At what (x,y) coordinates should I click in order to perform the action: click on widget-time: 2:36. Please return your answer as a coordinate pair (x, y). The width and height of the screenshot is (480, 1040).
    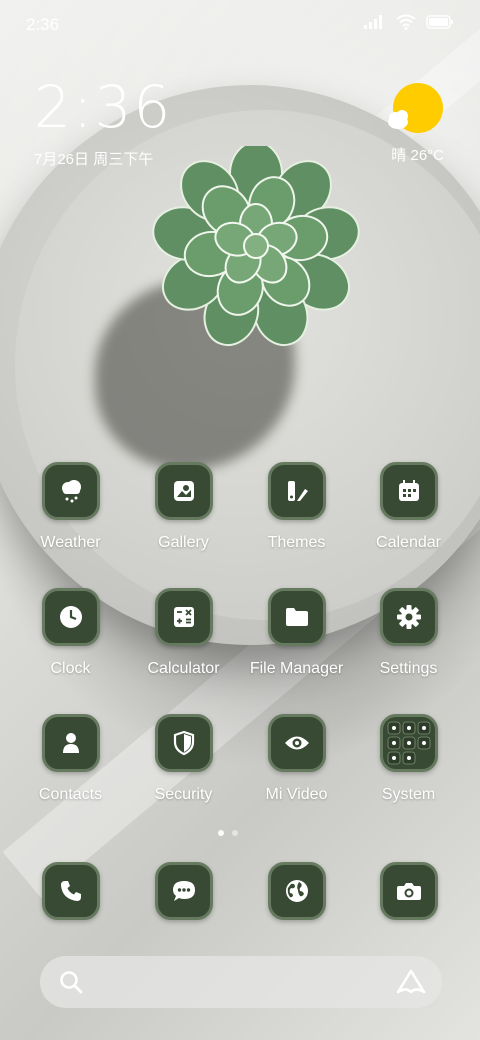
    Looking at the image, I should click on (103, 107).